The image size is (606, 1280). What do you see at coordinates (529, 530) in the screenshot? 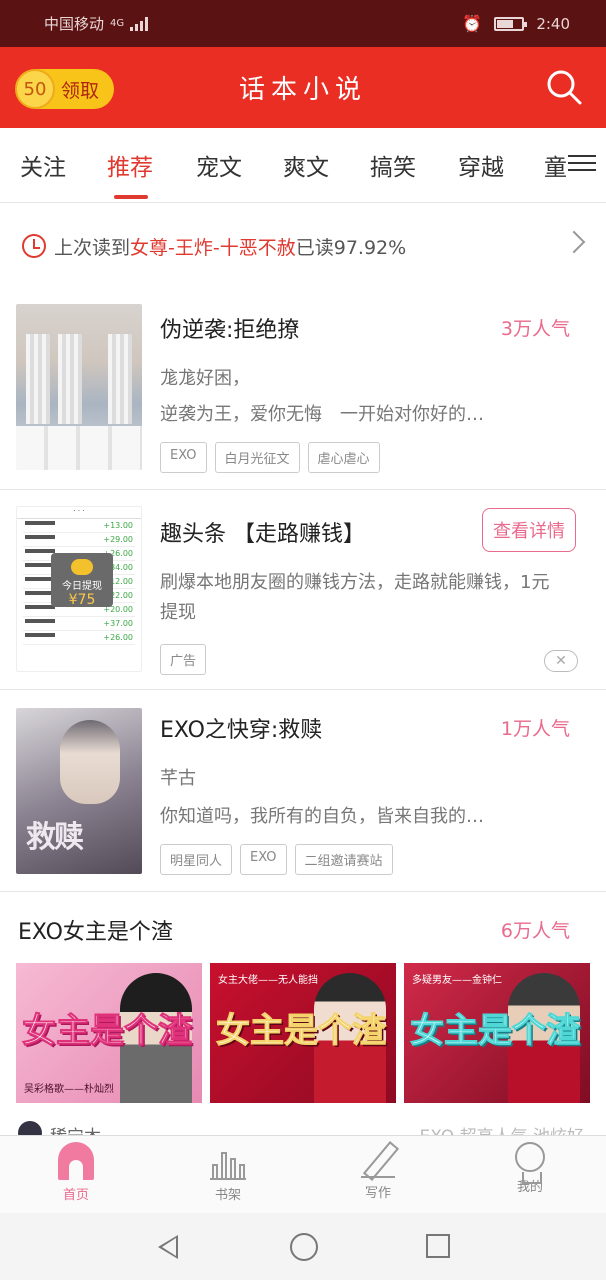
I see `view-details-button: 查看详情` at bounding box center [529, 530].